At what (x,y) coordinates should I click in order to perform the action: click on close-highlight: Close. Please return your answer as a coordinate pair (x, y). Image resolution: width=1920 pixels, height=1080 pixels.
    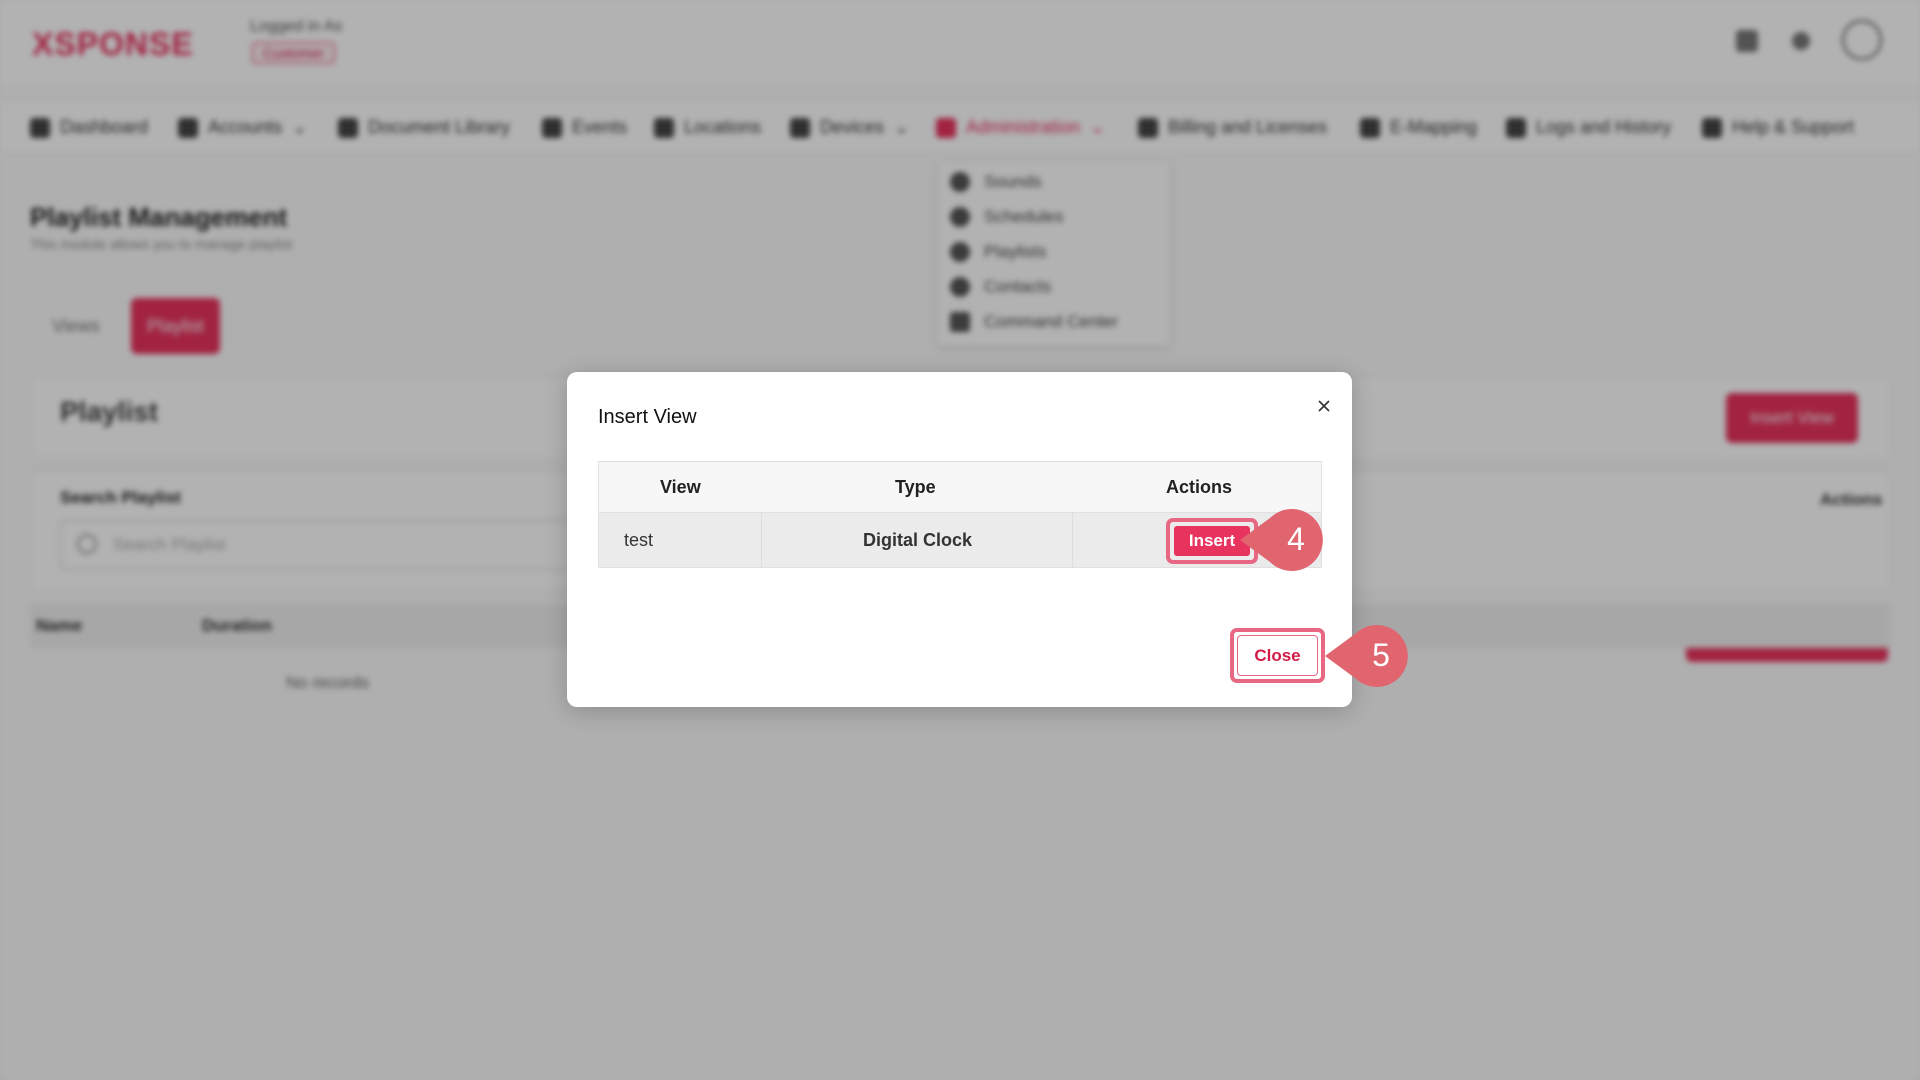
    Looking at the image, I should click on (1277, 655).